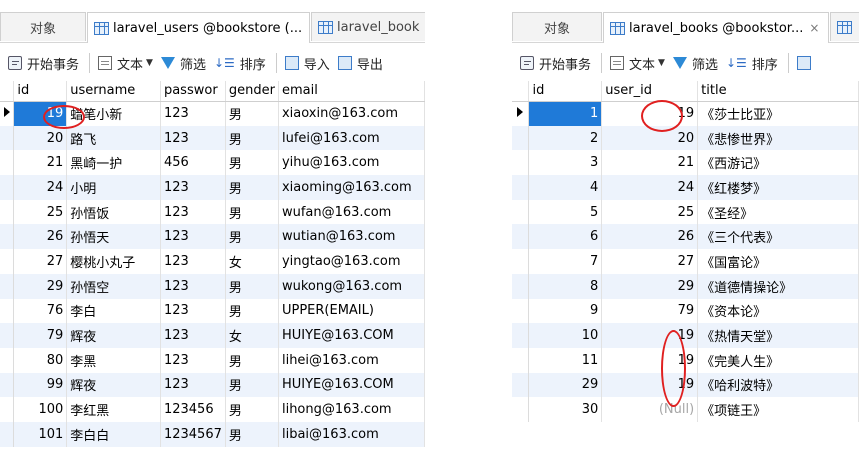 The height and width of the screenshot is (452, 859). I want to click on table-cell: 《完美人生》, so click(778, 360).